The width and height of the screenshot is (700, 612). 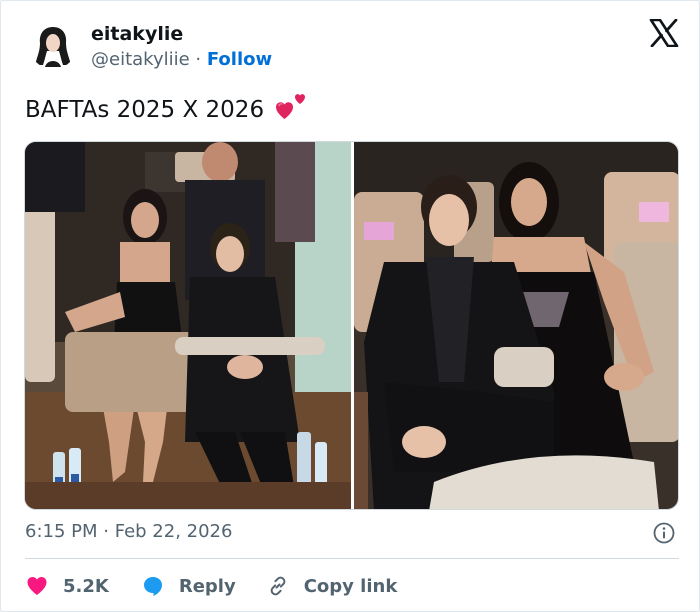 What do you see at coordinates (664, 533) in the screenshot?
I see `info-icon` at bounding box center [664, 533].